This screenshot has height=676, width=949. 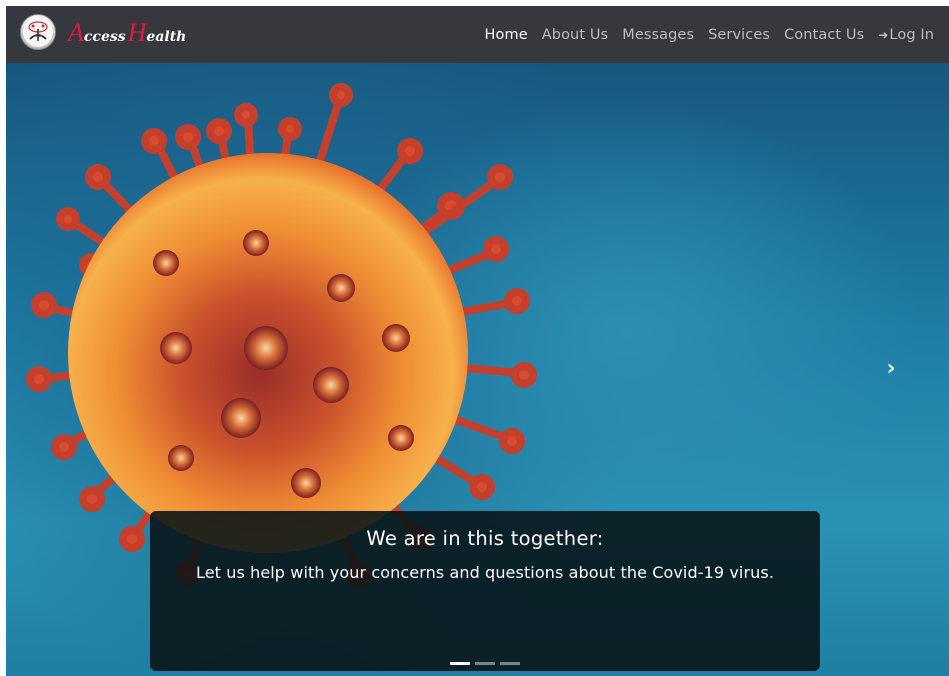 I want to click on carousel-indicators, so click(x=485, y=663).